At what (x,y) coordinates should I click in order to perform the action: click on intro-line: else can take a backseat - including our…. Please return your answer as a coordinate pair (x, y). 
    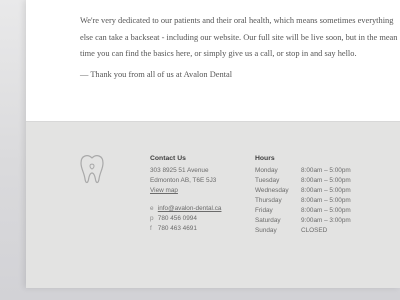
    Looking at the image, I should click on (239, 37).